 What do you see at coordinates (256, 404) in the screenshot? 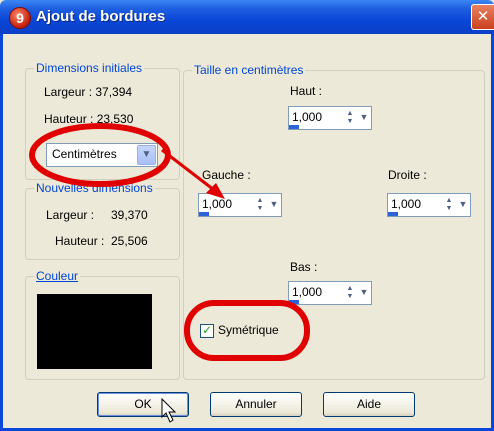
I see `cancel-button: Annuler` at bounding box center [256, 404].